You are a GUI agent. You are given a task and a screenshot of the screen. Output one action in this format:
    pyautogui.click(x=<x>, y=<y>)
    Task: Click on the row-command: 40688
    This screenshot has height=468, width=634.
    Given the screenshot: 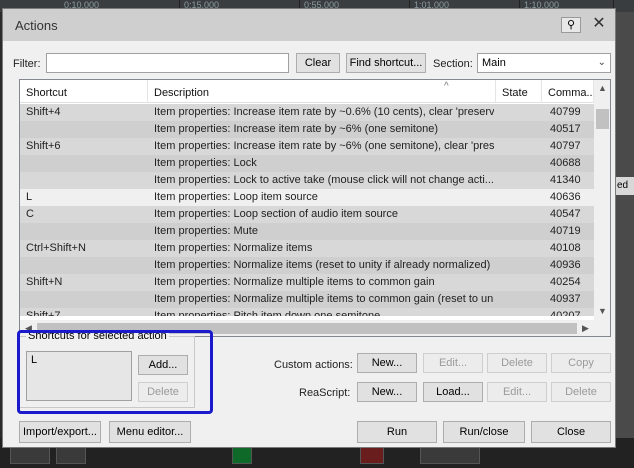 What is the action you would take?
    pyautogui.click(x=565, y=163)
    